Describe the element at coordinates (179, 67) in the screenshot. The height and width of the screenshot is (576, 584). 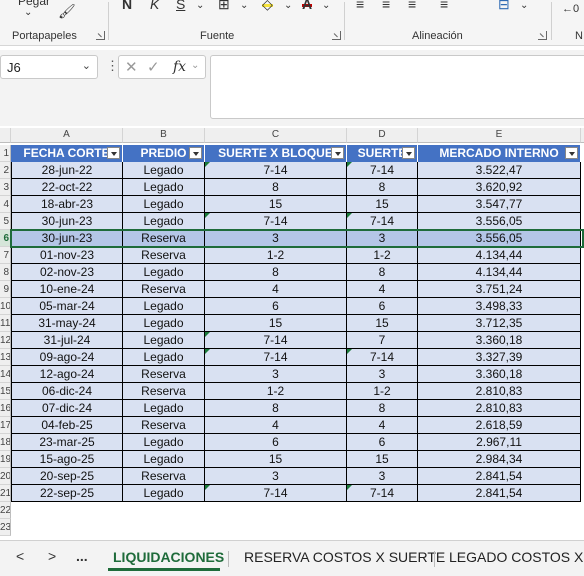
I see `insert-function-icon: fx` at that location.